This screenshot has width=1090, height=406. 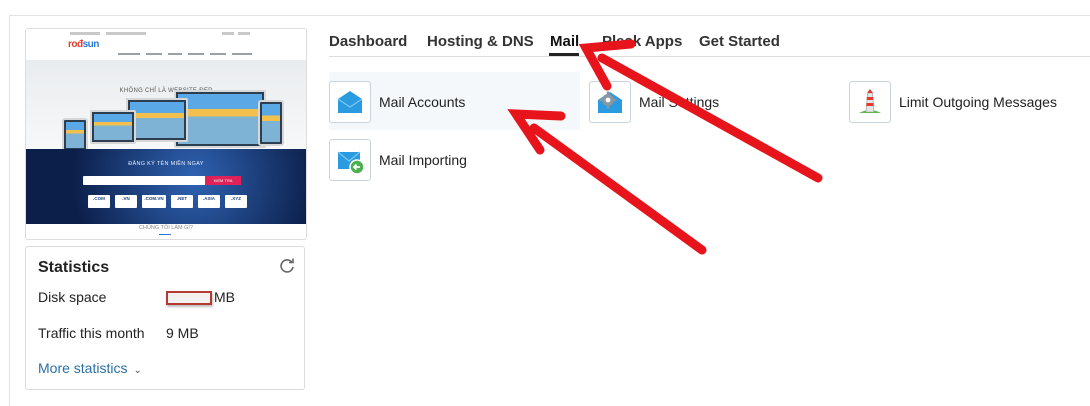 What do you see at coordinates (642, 41) in the screenshot?
I see `tab-plesk-apps: Plesk Apps` at bounding box center [642, 41].